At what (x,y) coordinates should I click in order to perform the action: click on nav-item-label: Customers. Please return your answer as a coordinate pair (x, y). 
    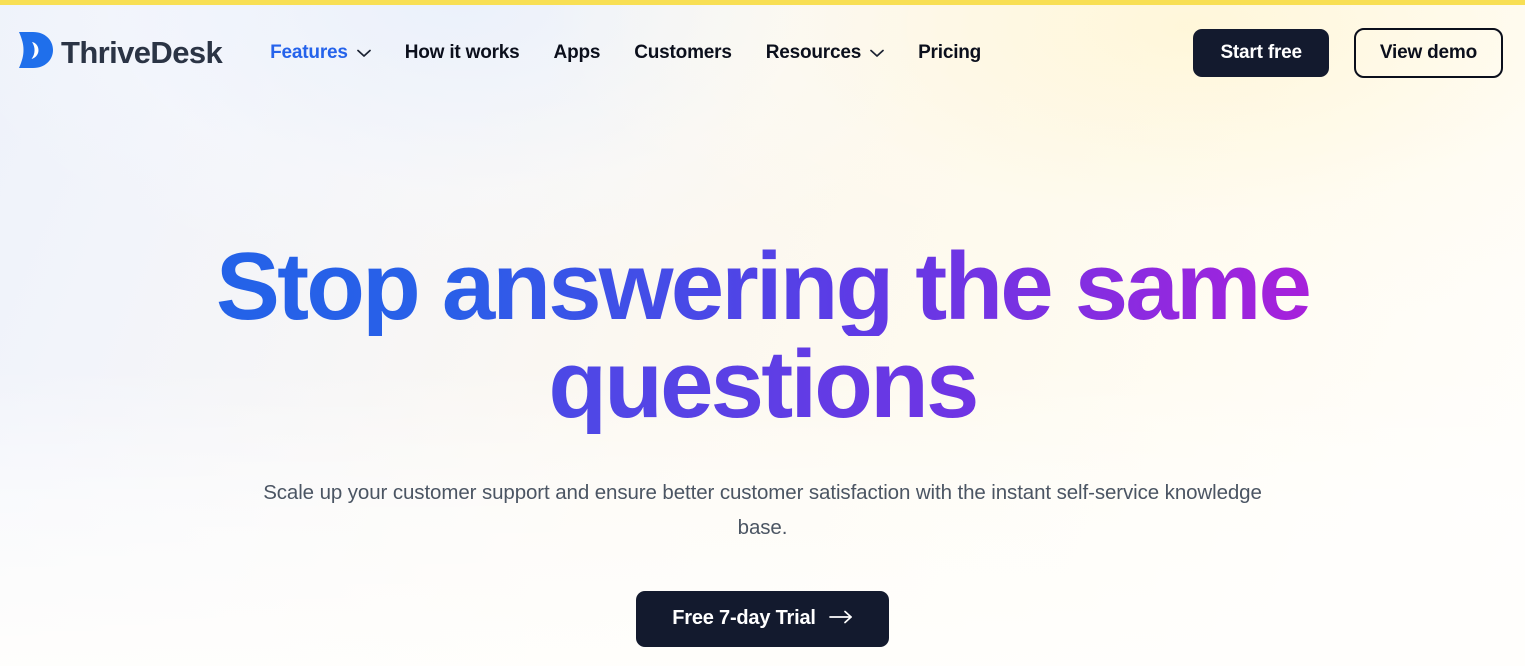
    Looking at the image, I should click on (683, 52).